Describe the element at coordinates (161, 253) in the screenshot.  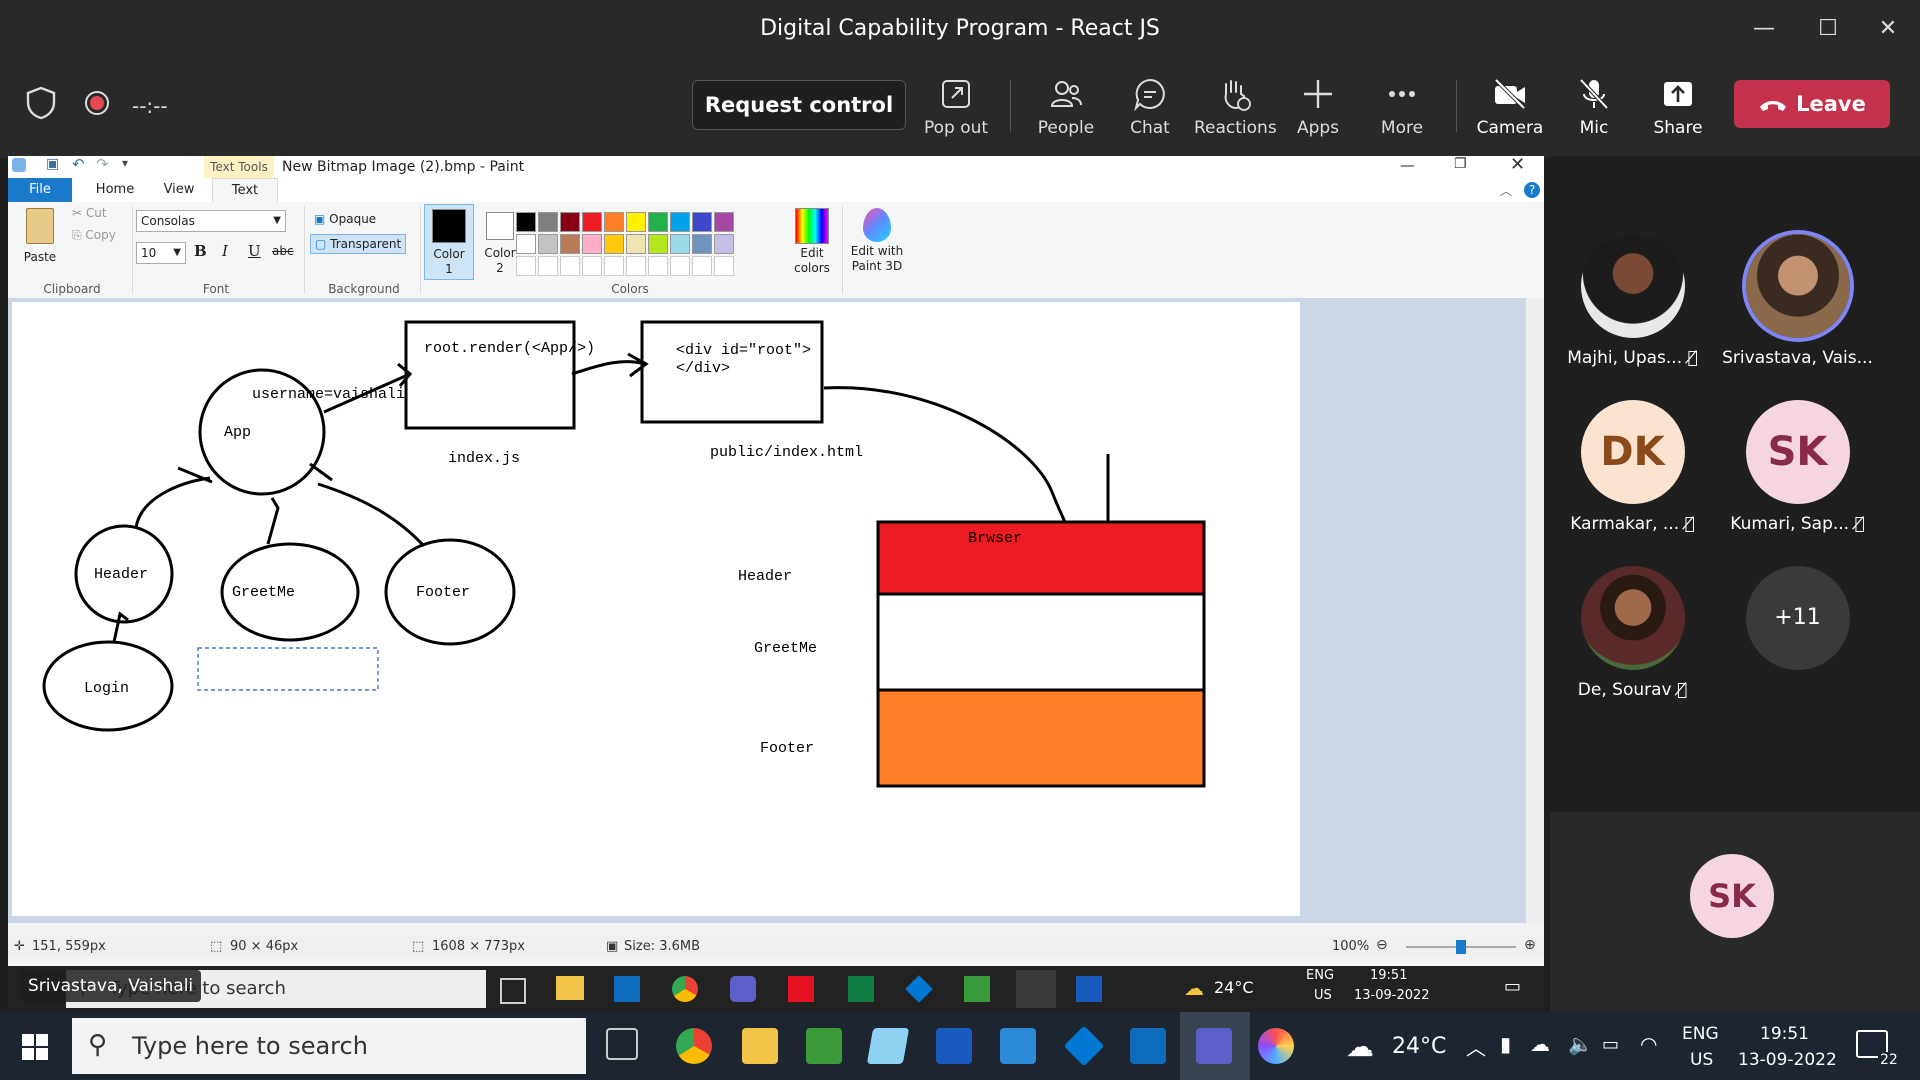
I see `font-size-select: 10 ▼` at that location.